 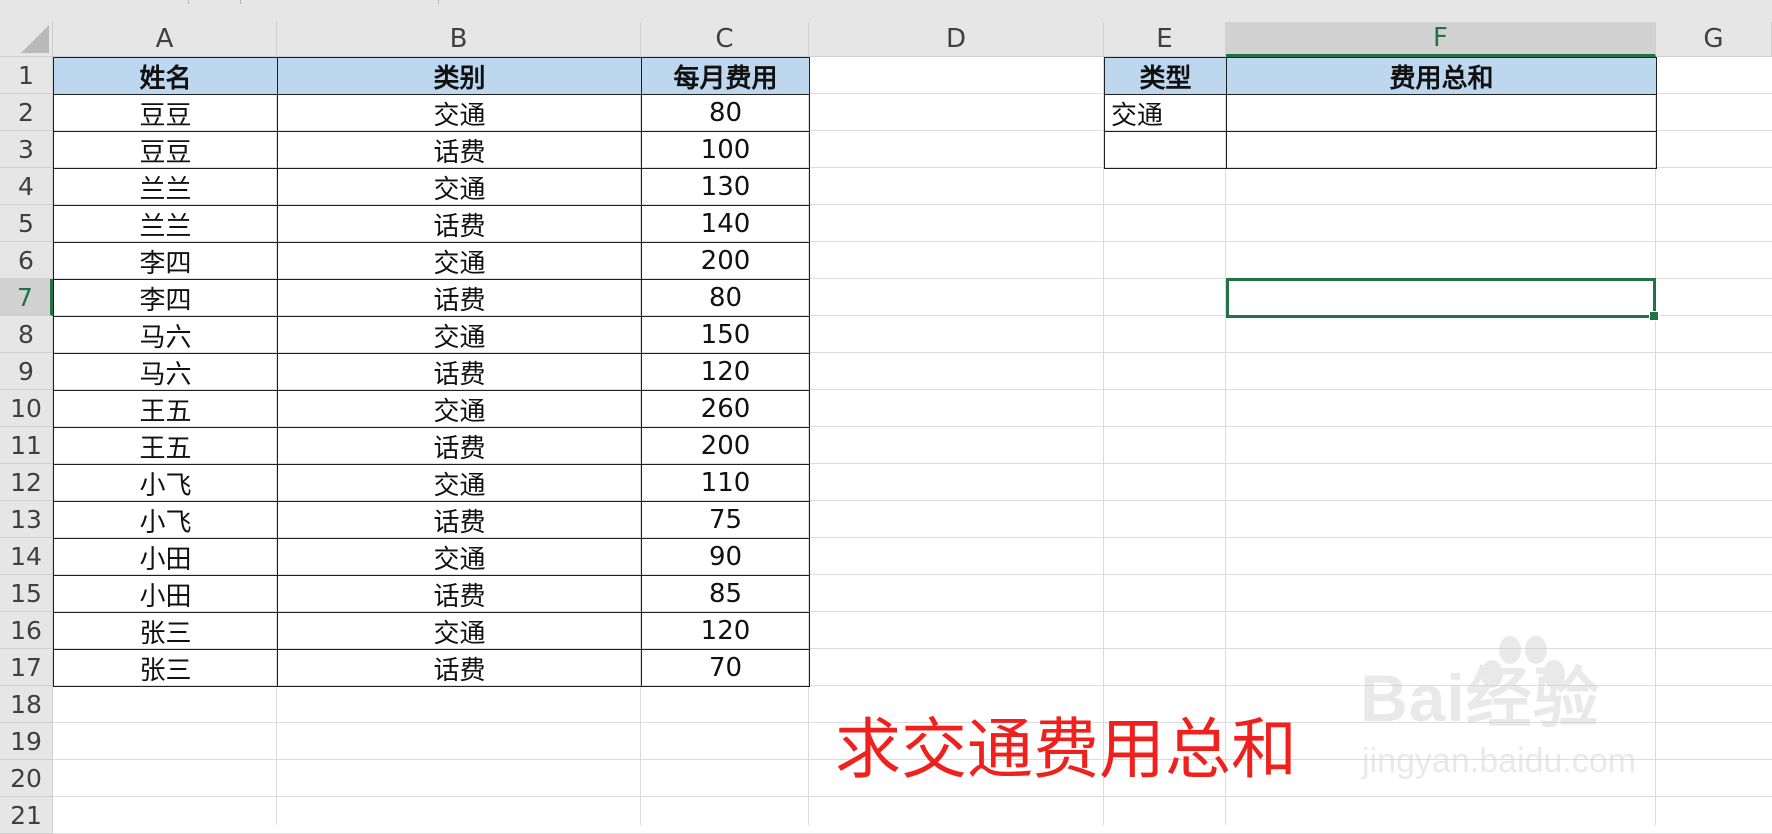 What do you see at coordinates (26, 445) in the screenshot?
I see `row-header-11: 11` at bounding box center [26, 445].